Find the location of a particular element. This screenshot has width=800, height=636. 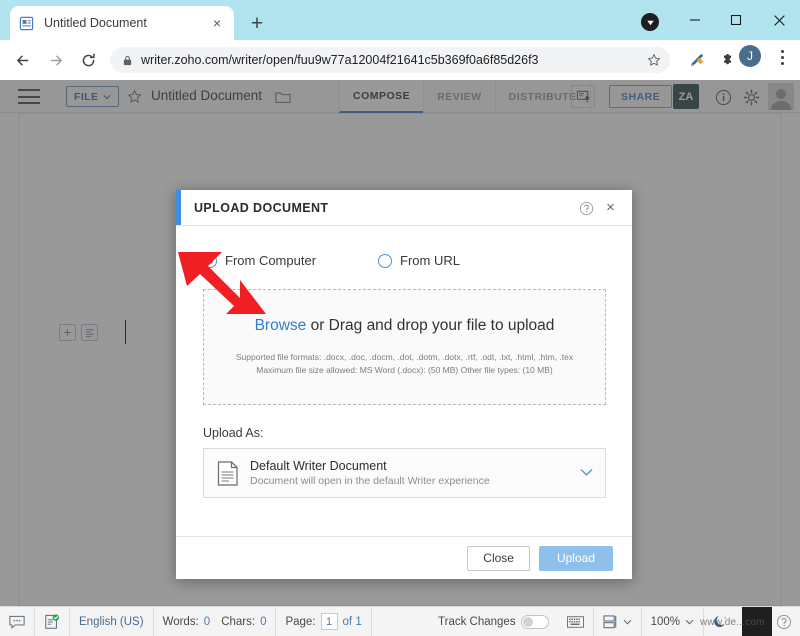

page-total: of 1 is located at coordinates (352, 621).